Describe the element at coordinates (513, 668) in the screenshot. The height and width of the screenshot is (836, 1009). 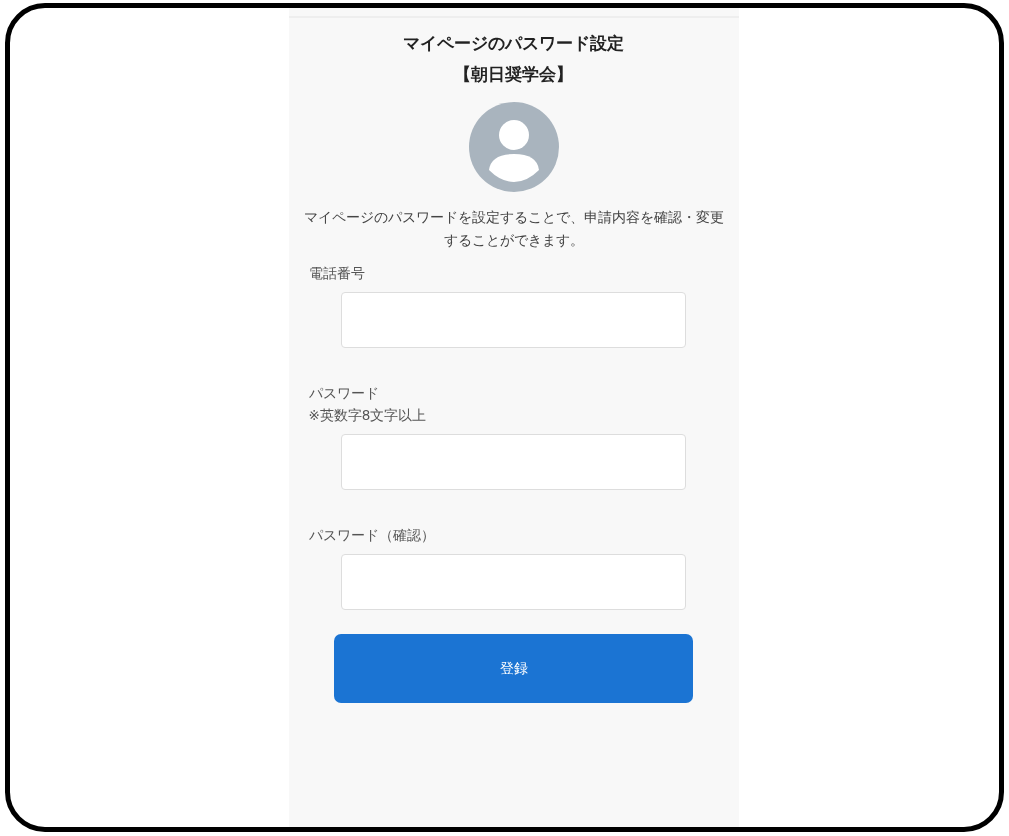
I see `register-button: 登録` at that location.